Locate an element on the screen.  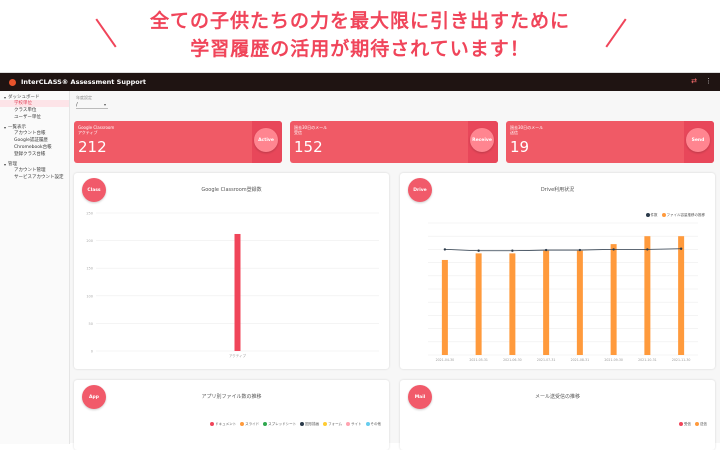
legend-entry: 送信 is located at coordinates (701, 424).